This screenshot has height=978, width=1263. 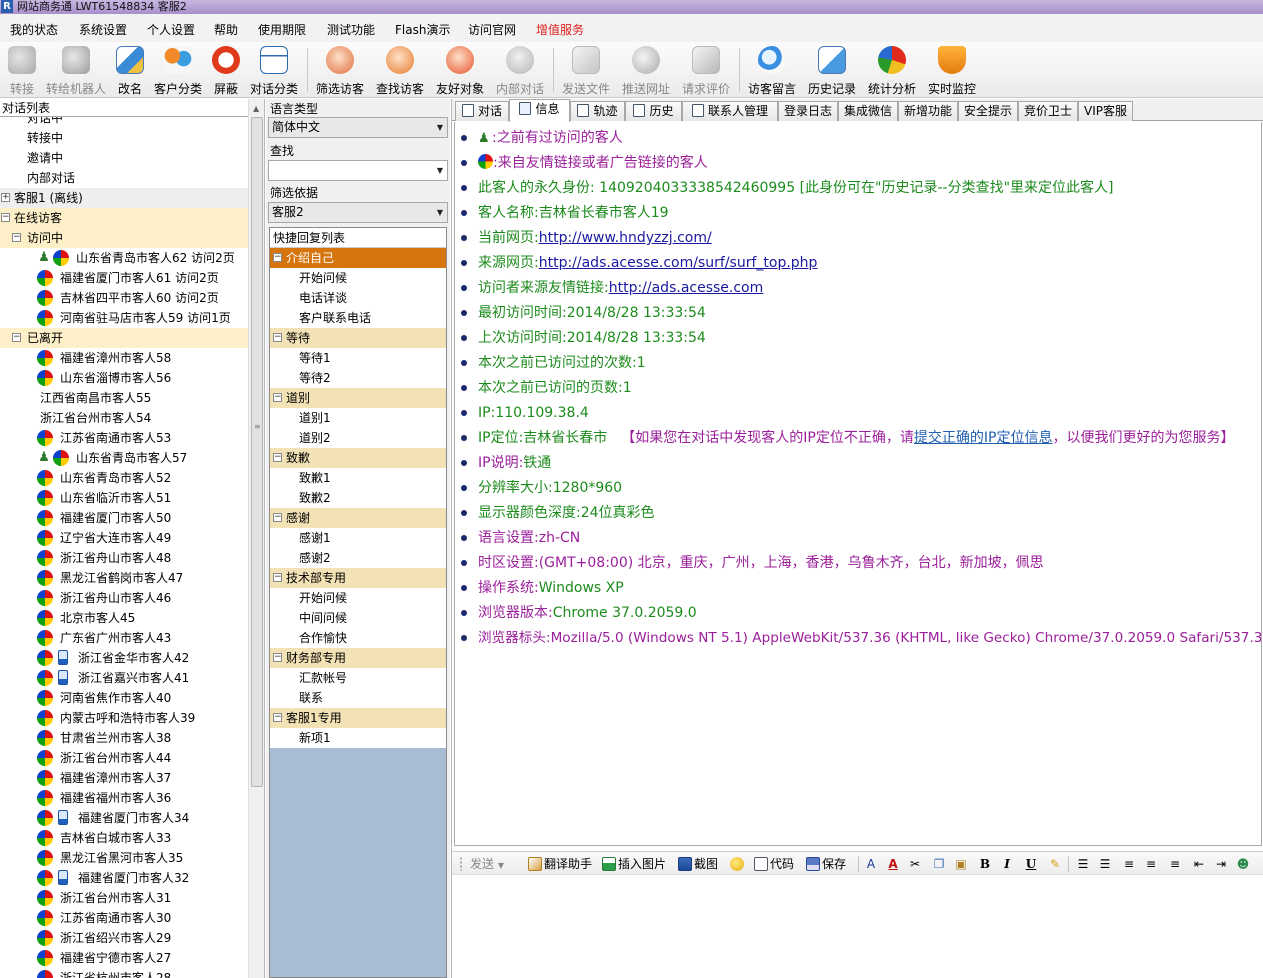 What do you see at coordinates (832, 70) in the screenshot?
I see `history-button: 历史记录` at bounding box center [832, 70].